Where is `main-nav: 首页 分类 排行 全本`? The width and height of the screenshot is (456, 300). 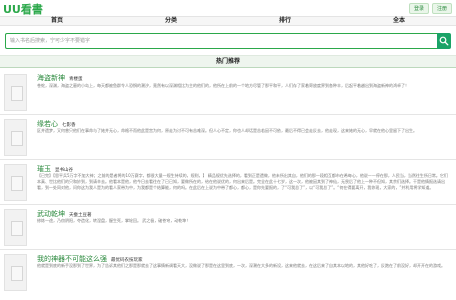 main-nav: 首页 分类 排行 全本 is located at coordinates (228, 21).